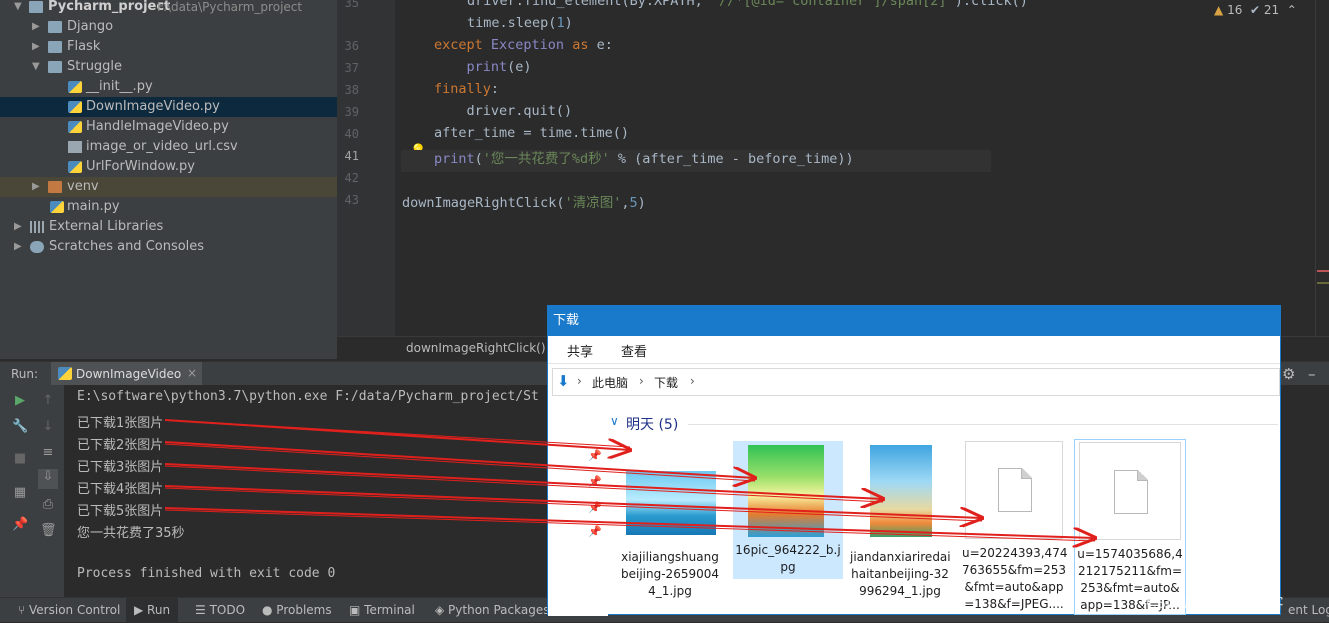 Image resolution: width=1329 pixels, height=623 pixels. Describe the element at coordinates (788, 510) in the screenshot. I see `file-item-selected: 16pic_964222_b.j pg` at that location.